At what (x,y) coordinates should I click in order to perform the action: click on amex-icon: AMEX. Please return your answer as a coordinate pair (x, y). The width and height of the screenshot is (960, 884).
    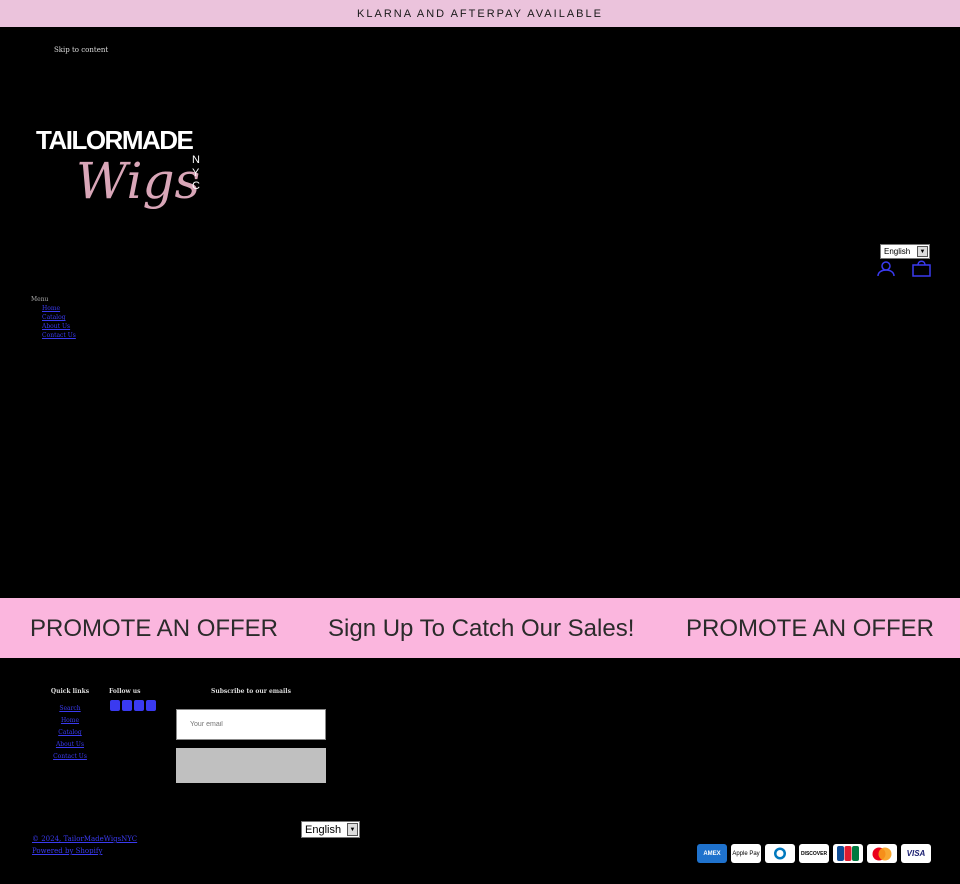
    Looking at the image, I should click on (712, 853).